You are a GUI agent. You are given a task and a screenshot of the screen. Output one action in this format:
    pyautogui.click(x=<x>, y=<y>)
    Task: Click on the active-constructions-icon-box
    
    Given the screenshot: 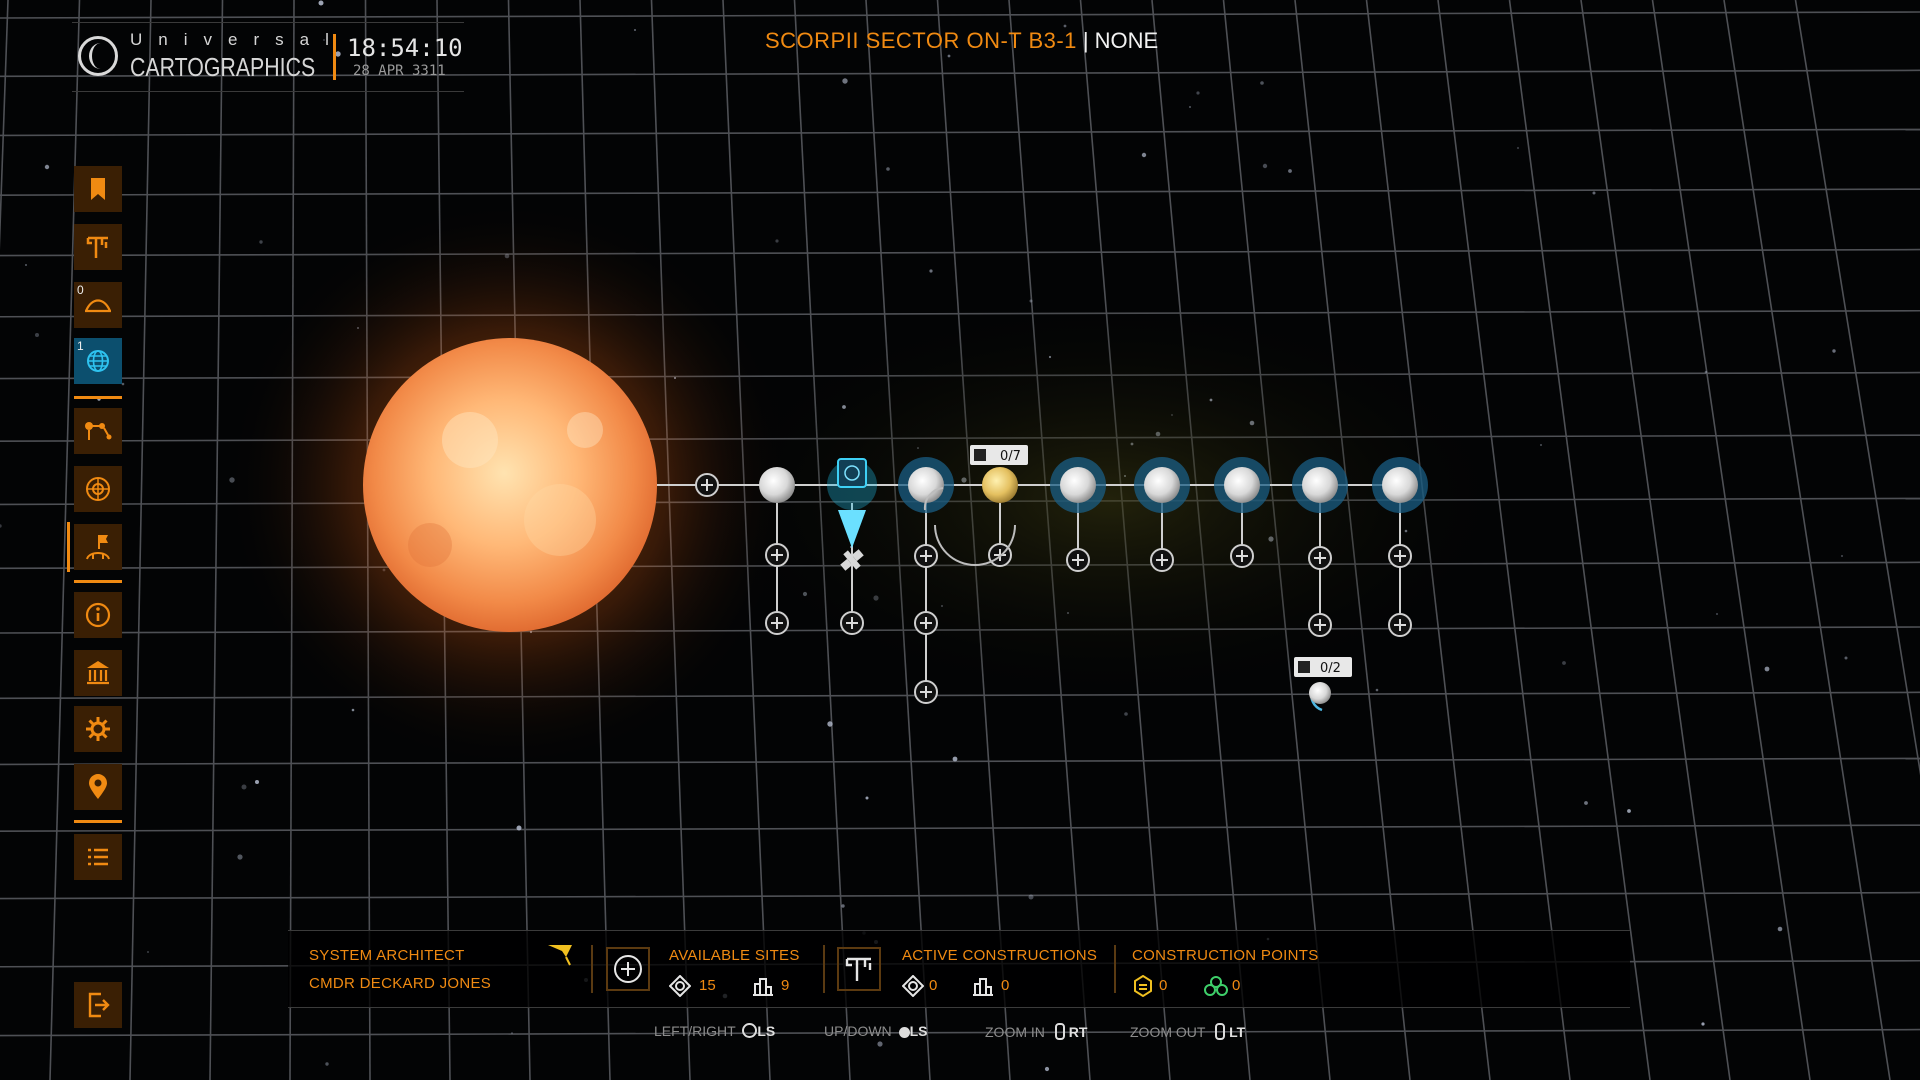 What is the action you would take?
    pyautogui.click(x=859, y=969)
    